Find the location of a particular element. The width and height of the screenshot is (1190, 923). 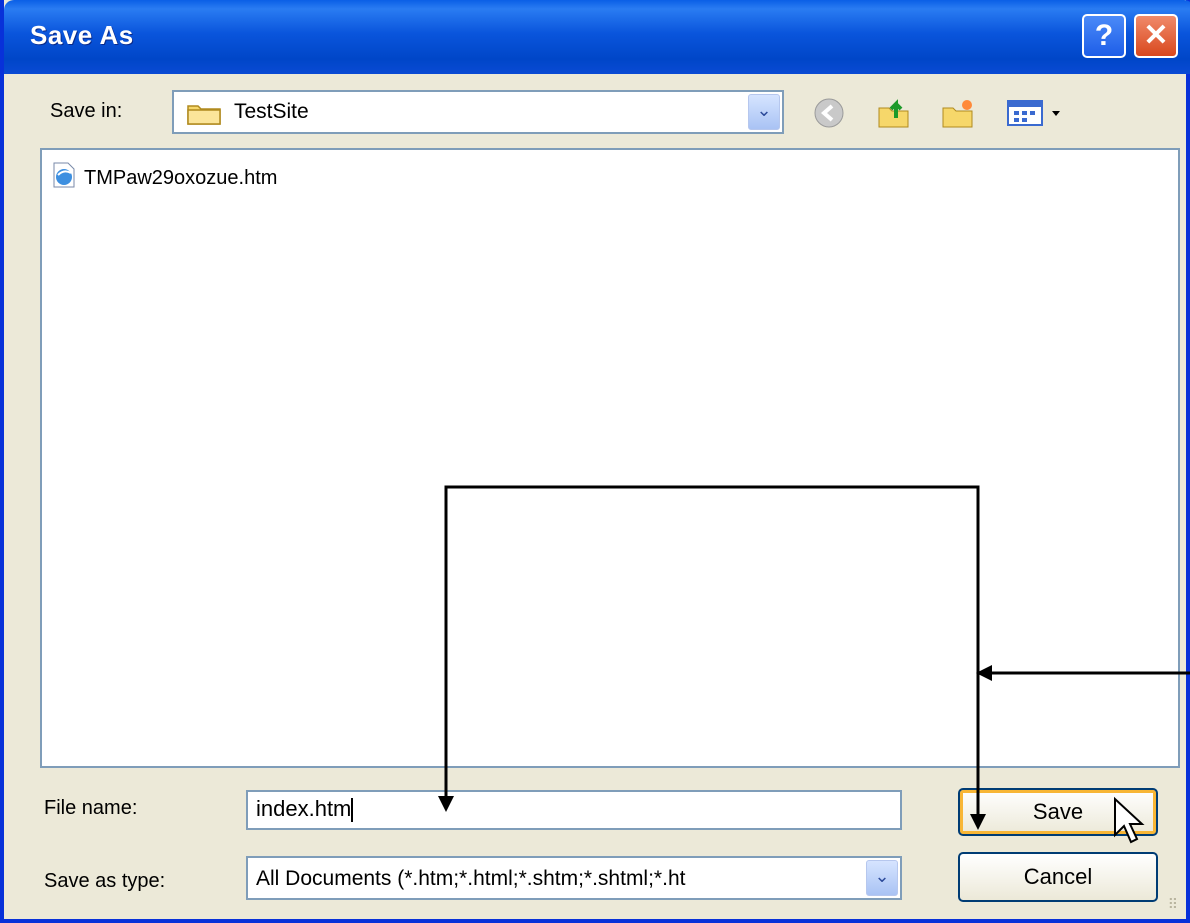

title-bar: Save As ? ✕ is located at coordinates (597, 37).